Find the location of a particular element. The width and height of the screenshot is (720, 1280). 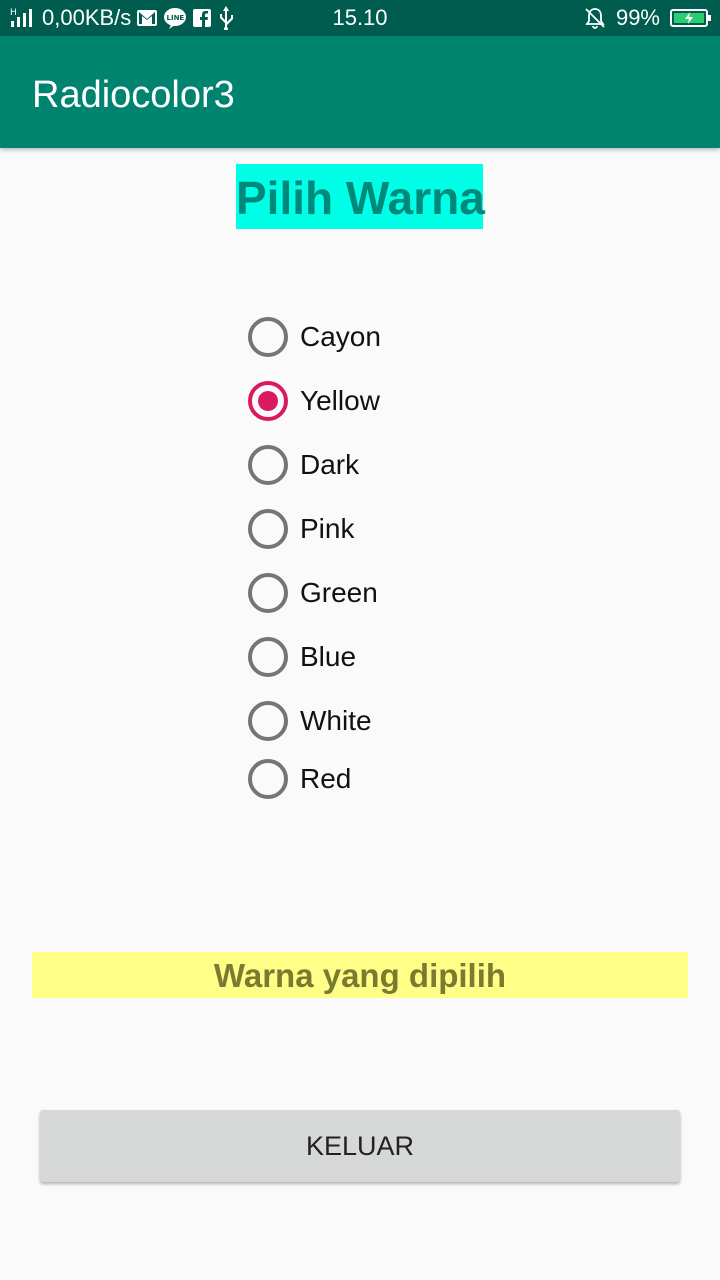

silent-icon is located at coordinates (595, 18).